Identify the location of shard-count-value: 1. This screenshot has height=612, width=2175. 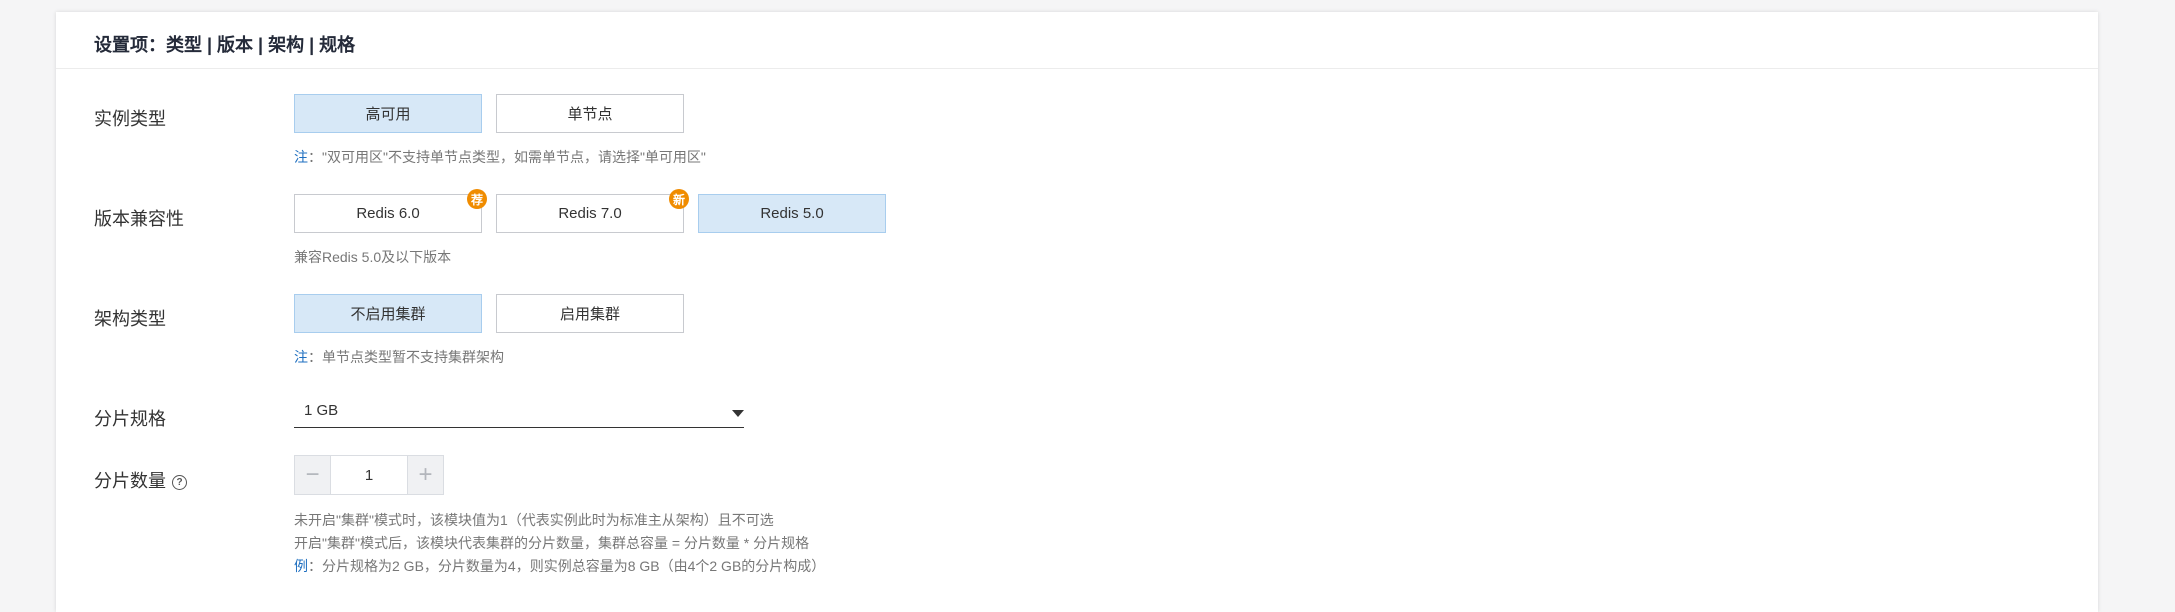
(369, 475).